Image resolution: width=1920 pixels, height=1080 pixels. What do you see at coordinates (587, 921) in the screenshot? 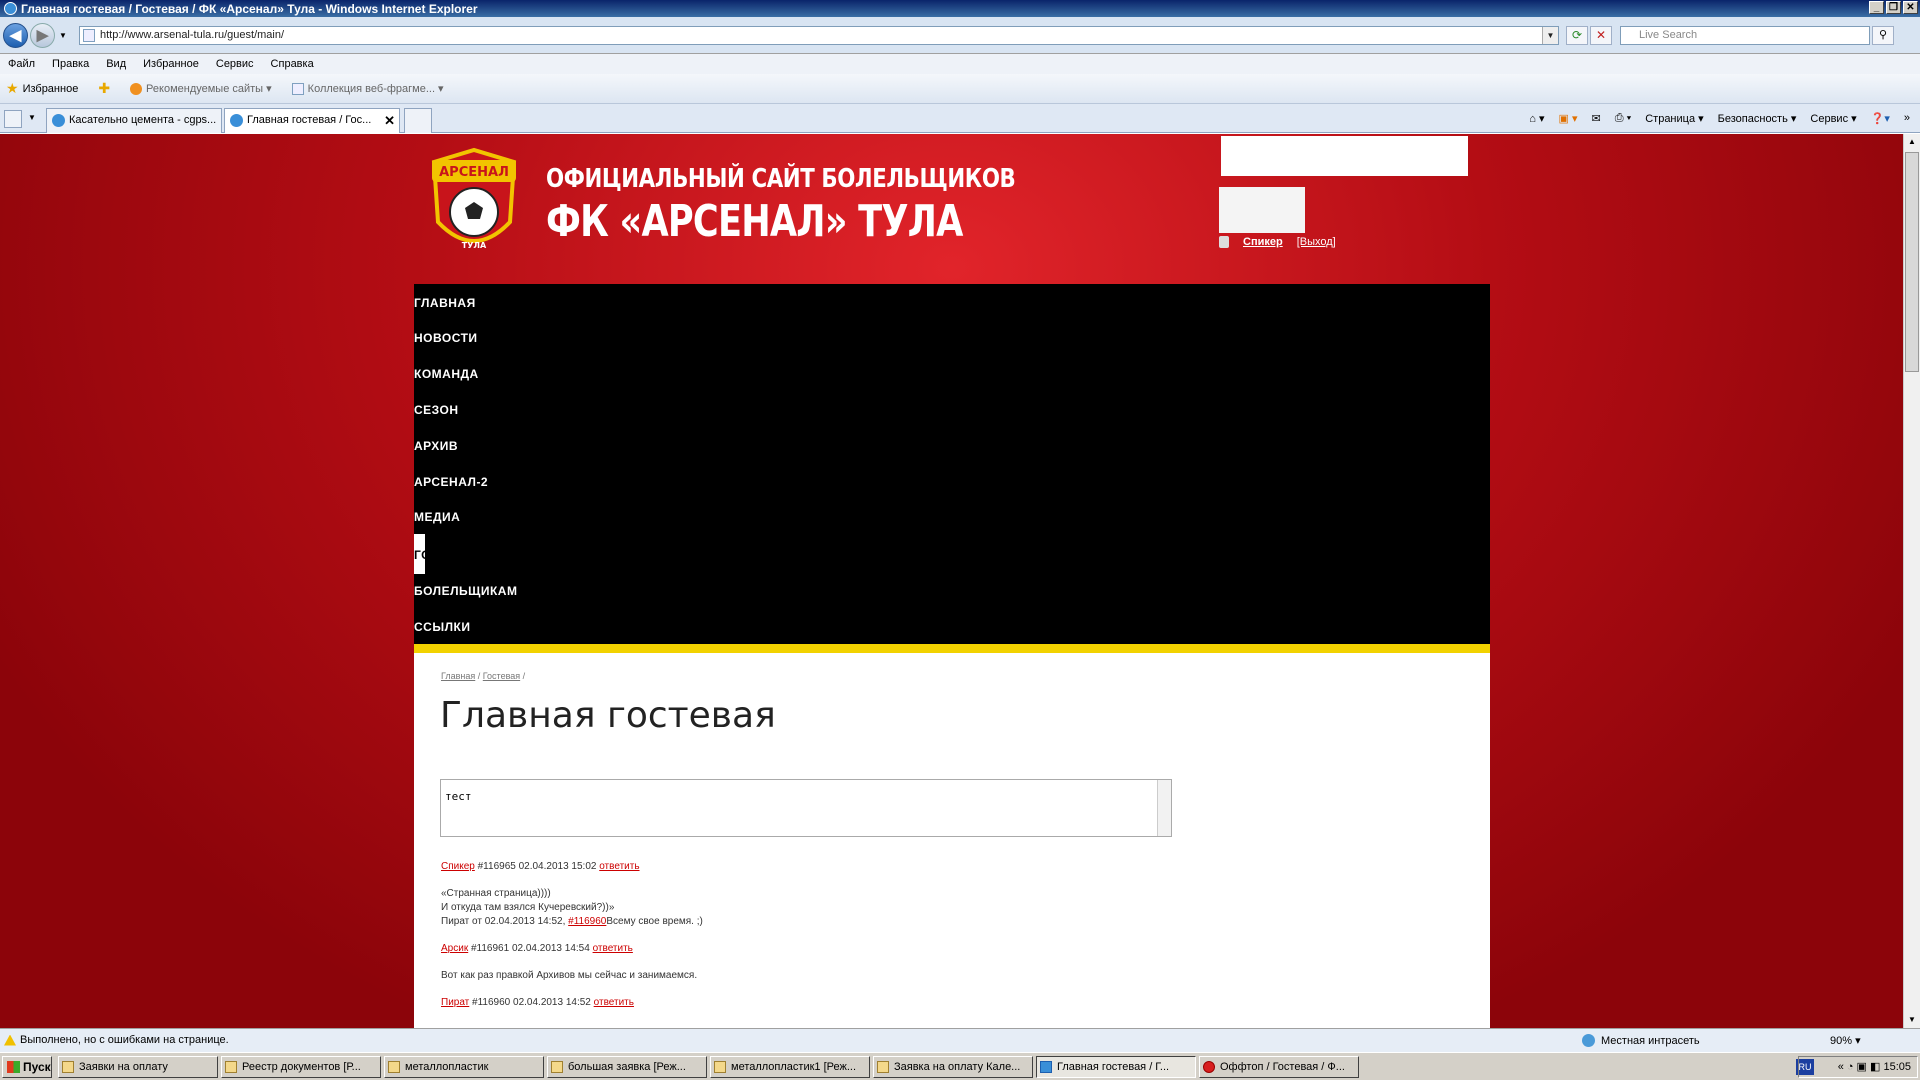
I see `quote-link: #116960` at bounding box center [587, 921].